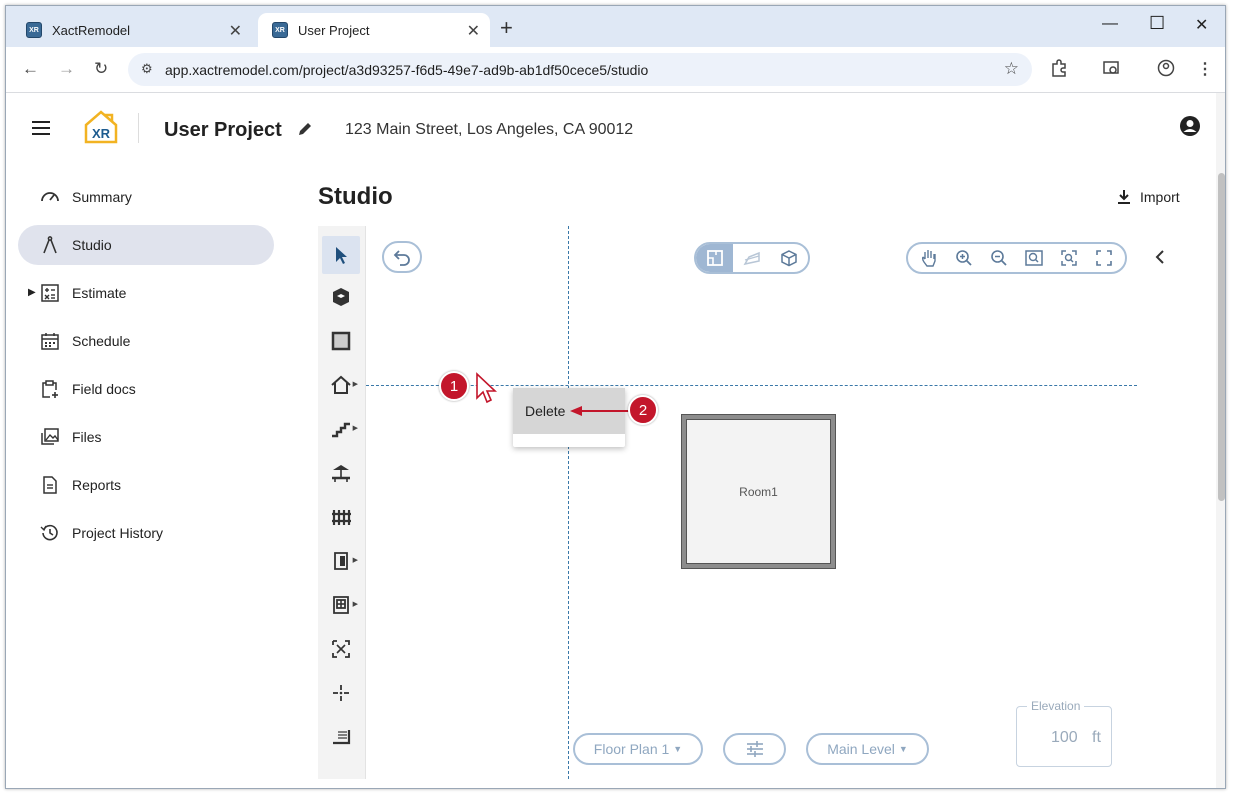 Image resolution: width=1235 pixels, height=797 pixels. What do you see at coordinates (50, 341) in the screenshot?
I see `calendar-icon` at bounding box center [50, 341].